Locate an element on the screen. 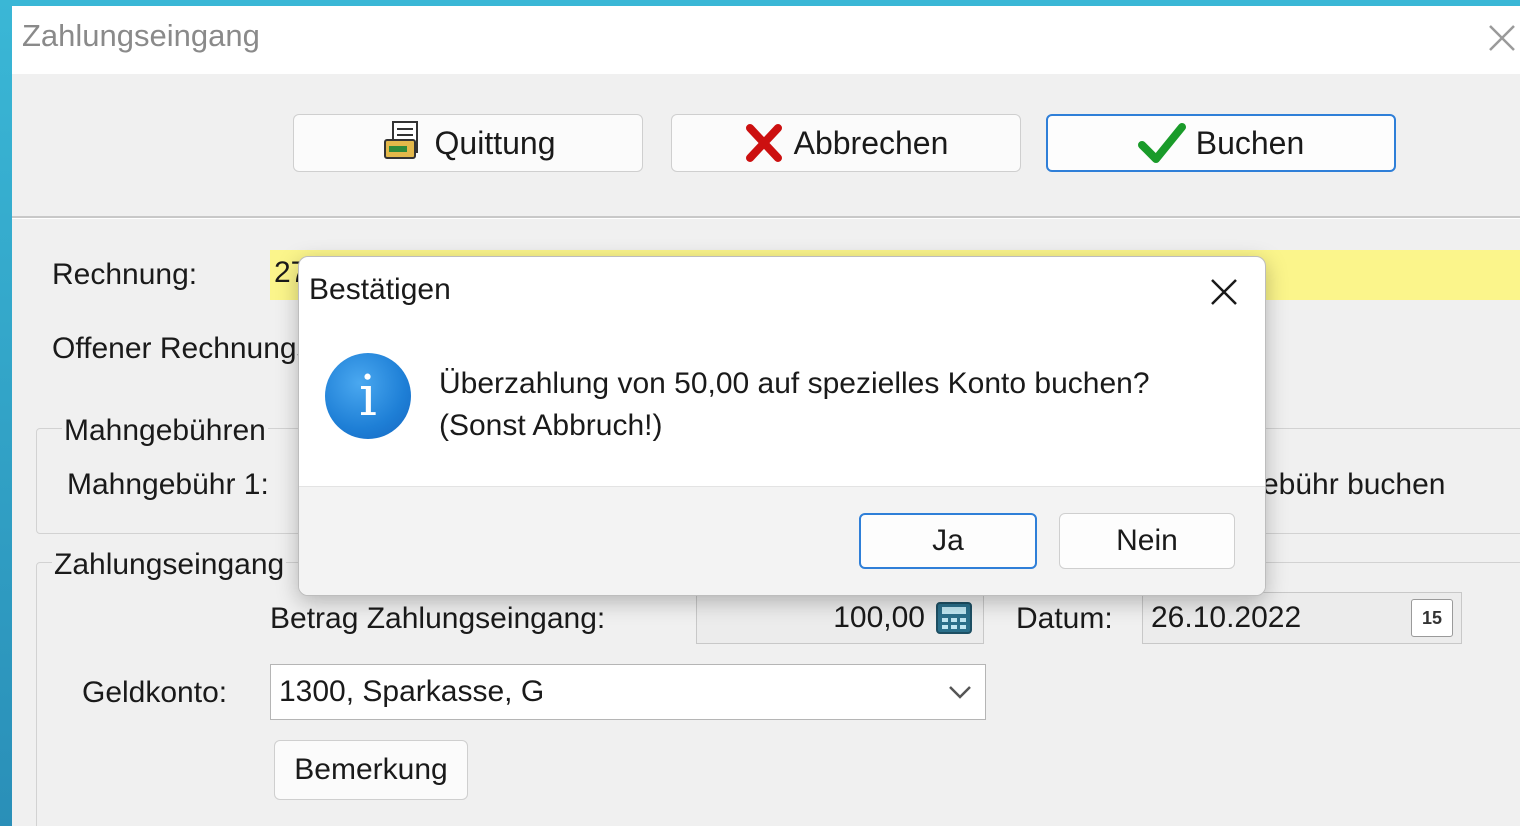 Image resolution: width=1520 pixels, height=826 pixels. calculator-icon is located at coordinates (954, 618).